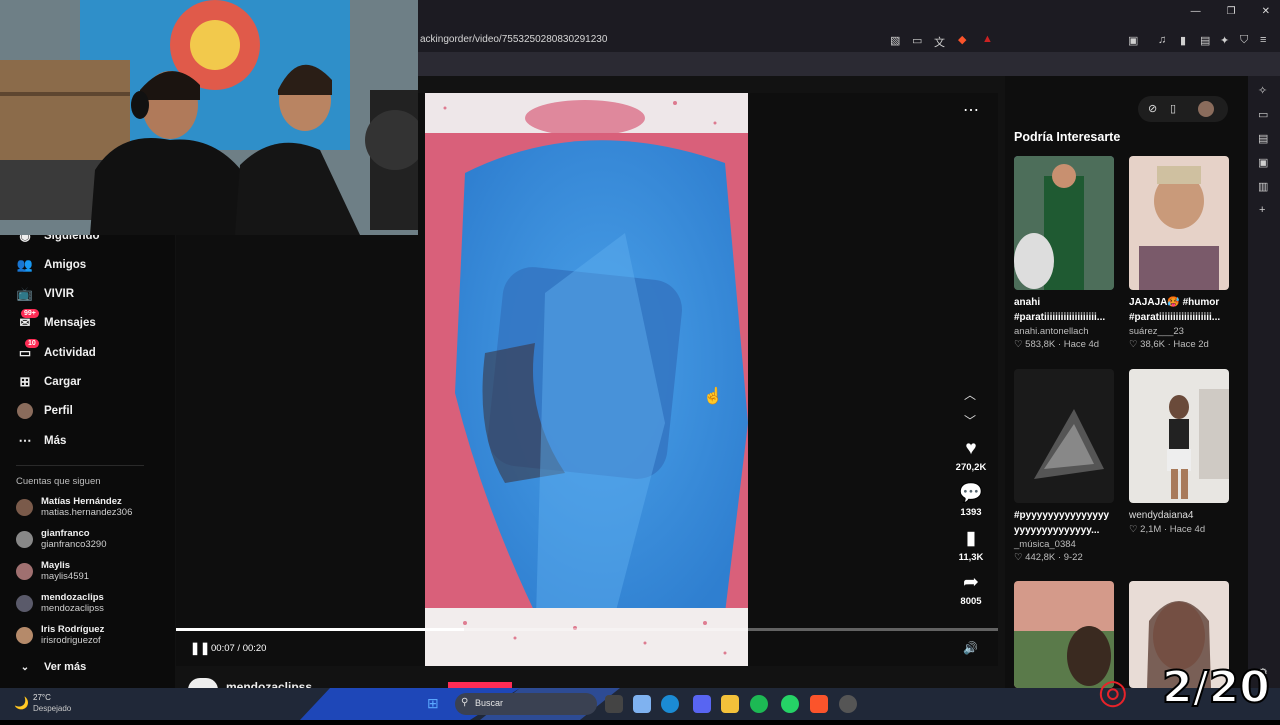 This screenshot has height=725, width=1280. Describe the element at coordinates (56, 350) in the screenshot. I see `sidebar-item-activity: ▭ 10 Actividad` at that location.